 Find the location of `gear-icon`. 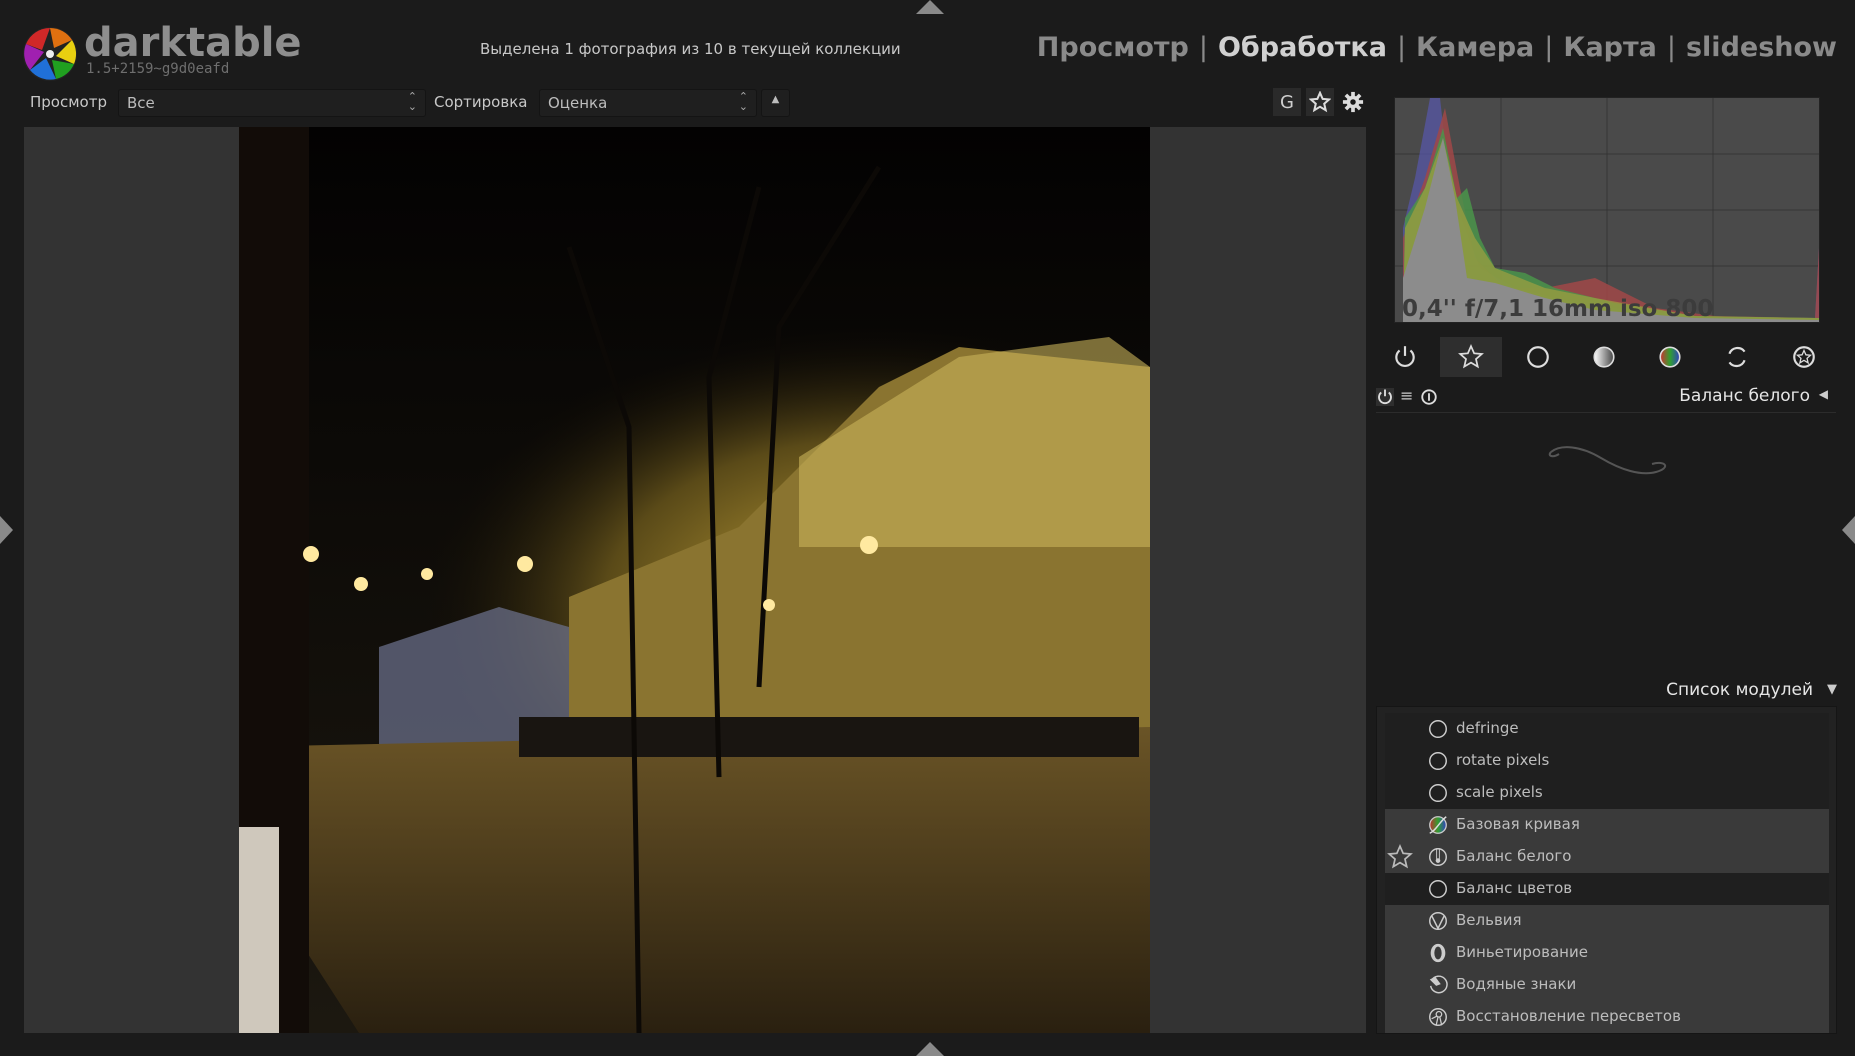

gear-icon is located at coordinates (1353, 102).